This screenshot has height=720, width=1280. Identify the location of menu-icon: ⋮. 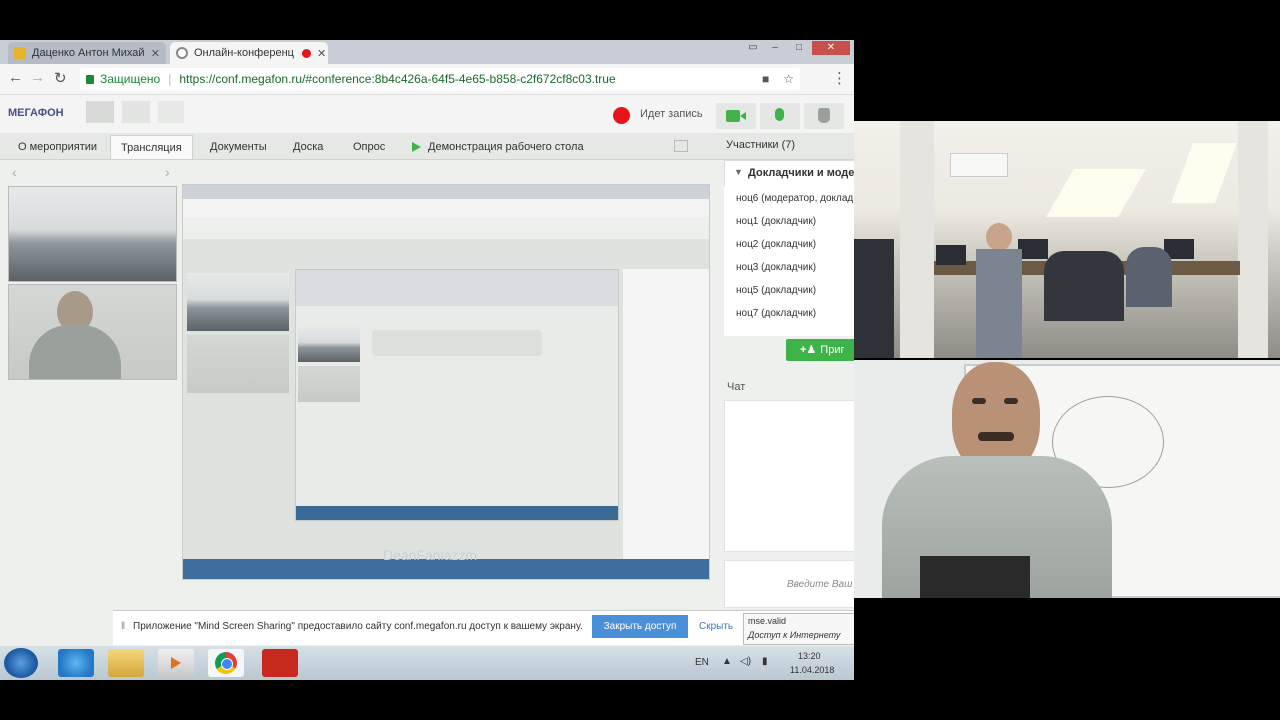
(839, 78).